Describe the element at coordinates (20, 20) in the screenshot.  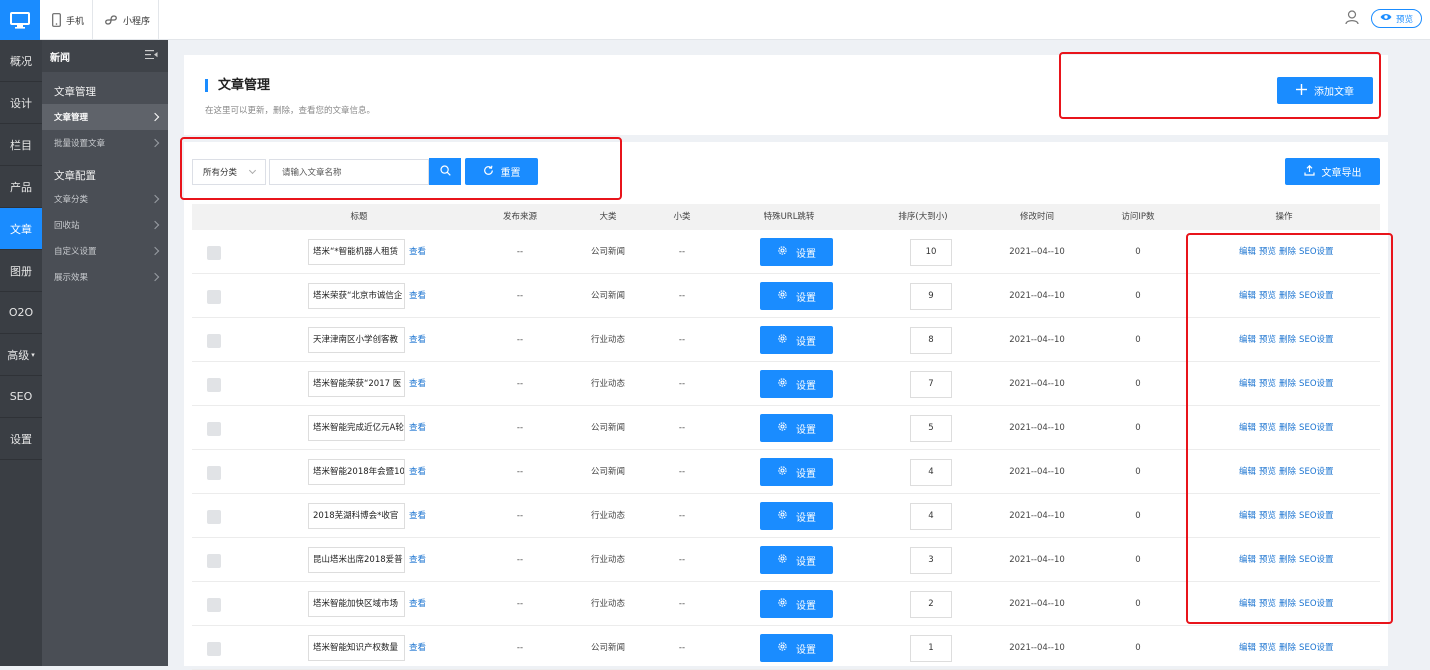
I see `desktop-icon` at that location.